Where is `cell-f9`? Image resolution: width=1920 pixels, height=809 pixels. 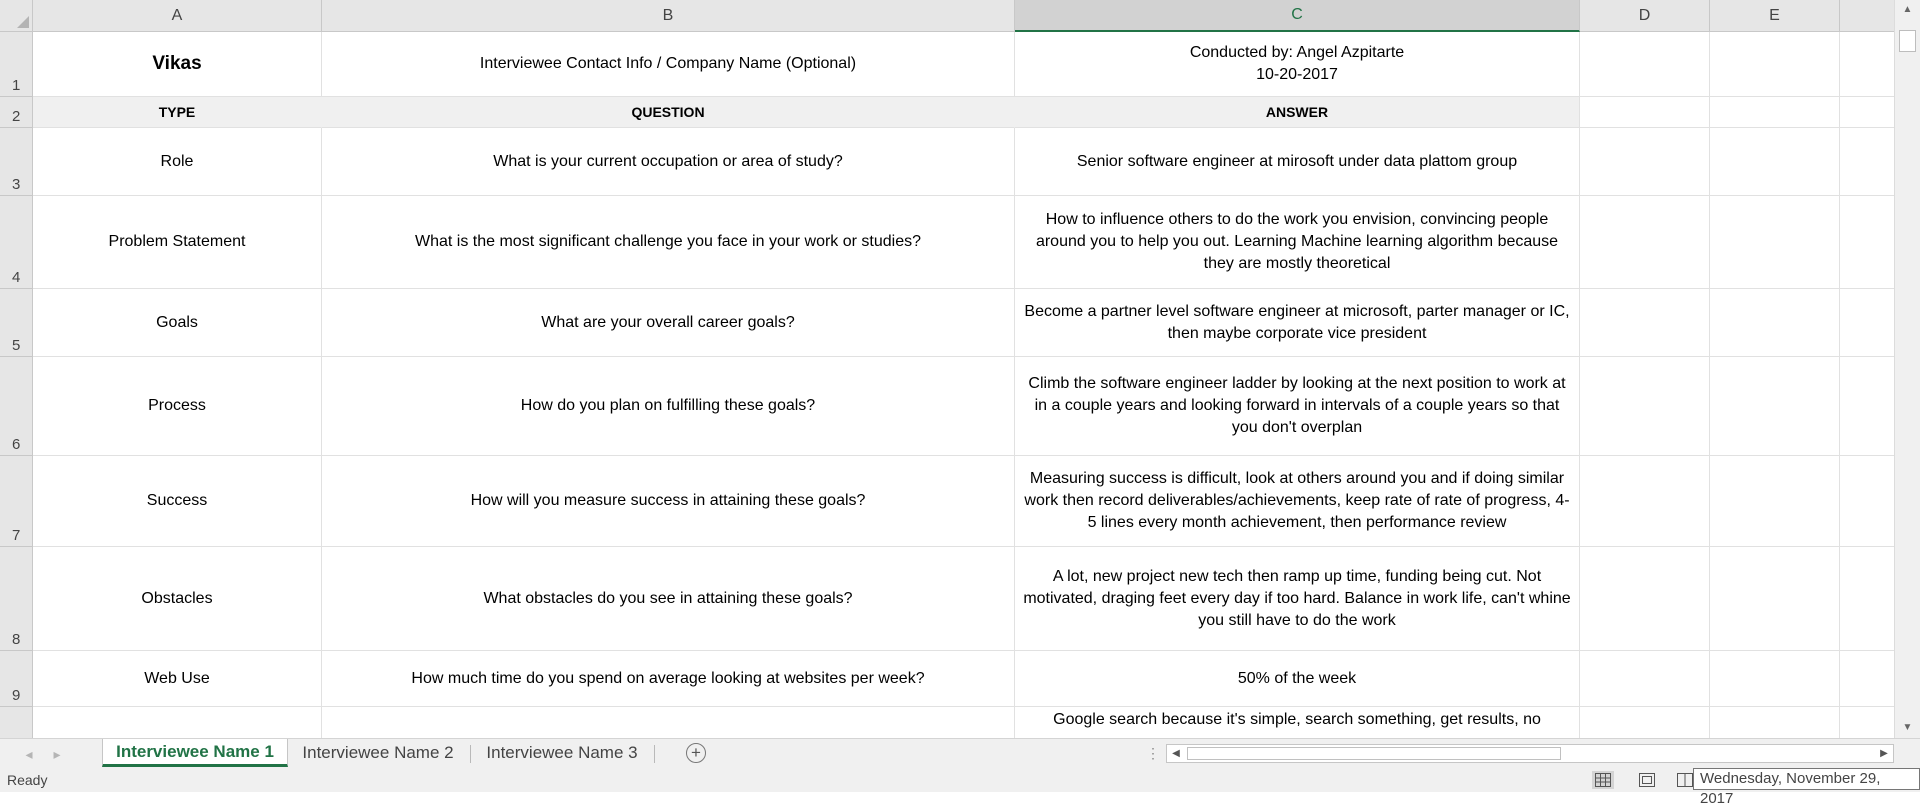 cell-f9 is located at coordinates (1870, 679).